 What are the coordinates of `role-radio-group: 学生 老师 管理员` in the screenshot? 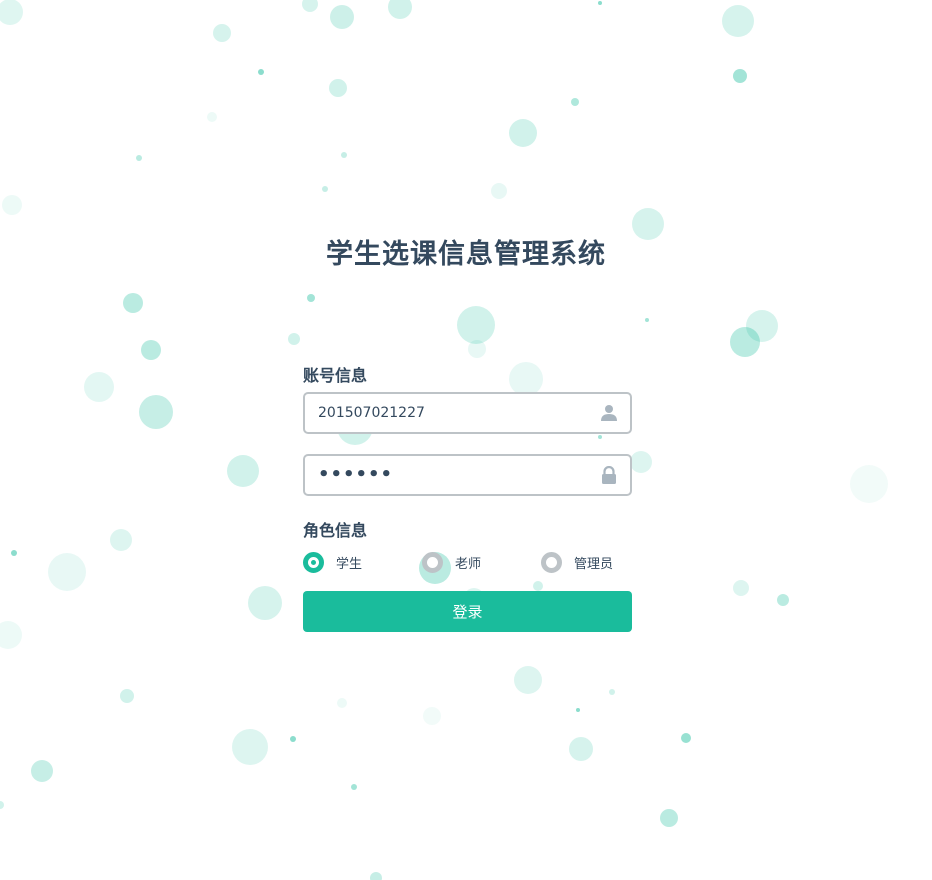 It's located at (467, 563).